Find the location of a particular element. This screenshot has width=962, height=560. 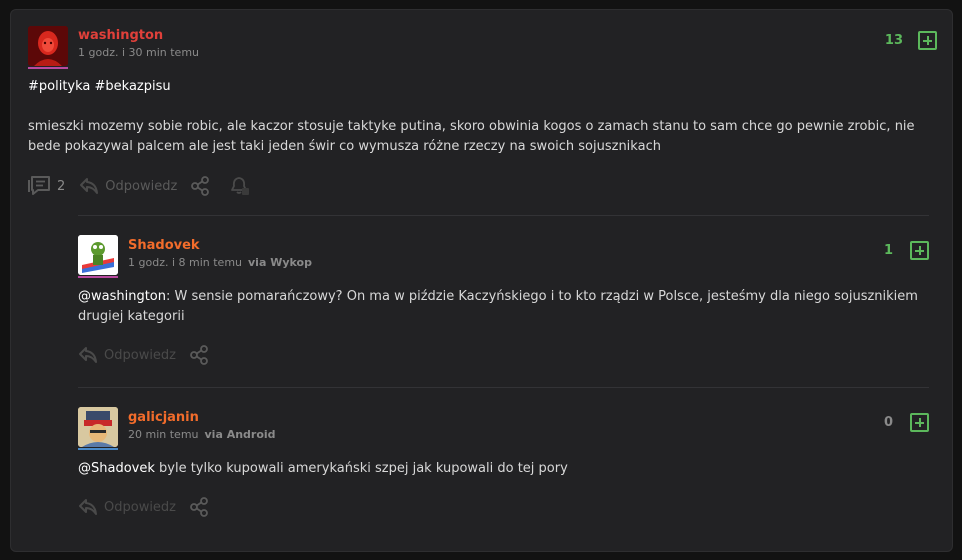

post-tags: #polityka #bekazpisu is located at coordinates (99, 87).